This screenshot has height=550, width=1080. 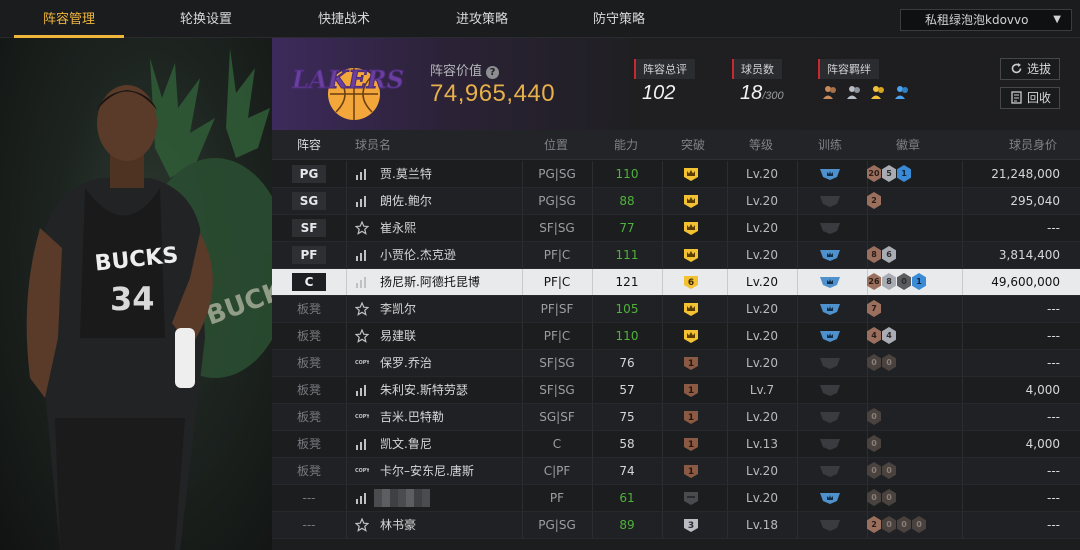 I want to click on player-name: 崔永熙, so click(x=398, y=228).